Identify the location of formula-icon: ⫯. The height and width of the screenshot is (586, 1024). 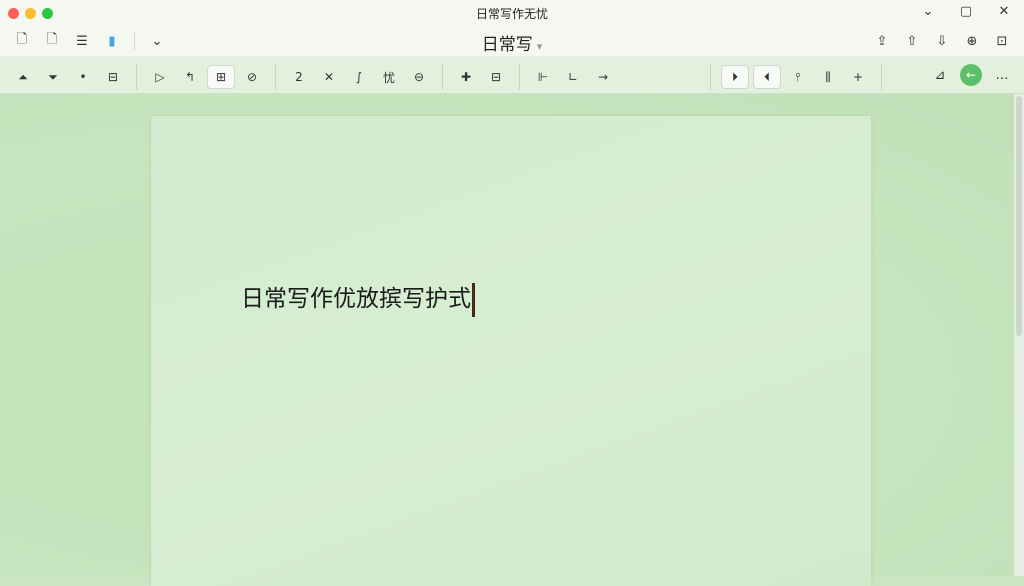
(798, 77).